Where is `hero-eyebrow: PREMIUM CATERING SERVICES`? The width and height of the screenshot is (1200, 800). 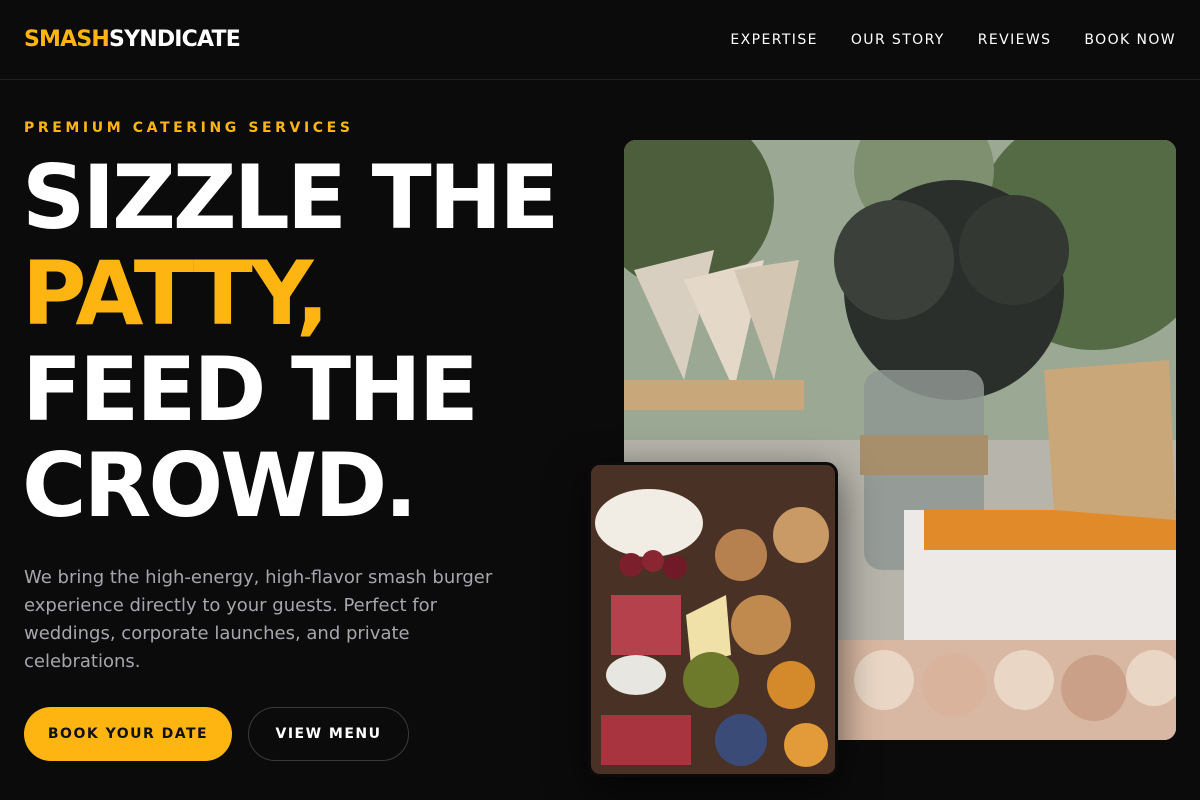 hero-eyebrow: PREMIUM CATERING SERVICES is located at coordinates (189, 128).